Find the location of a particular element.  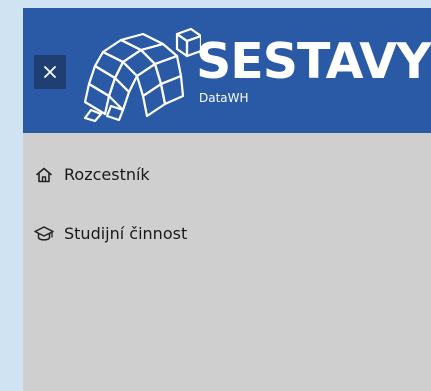

menu-item-rozcestnik: Rozcestník is located at coordinates (227, 175).